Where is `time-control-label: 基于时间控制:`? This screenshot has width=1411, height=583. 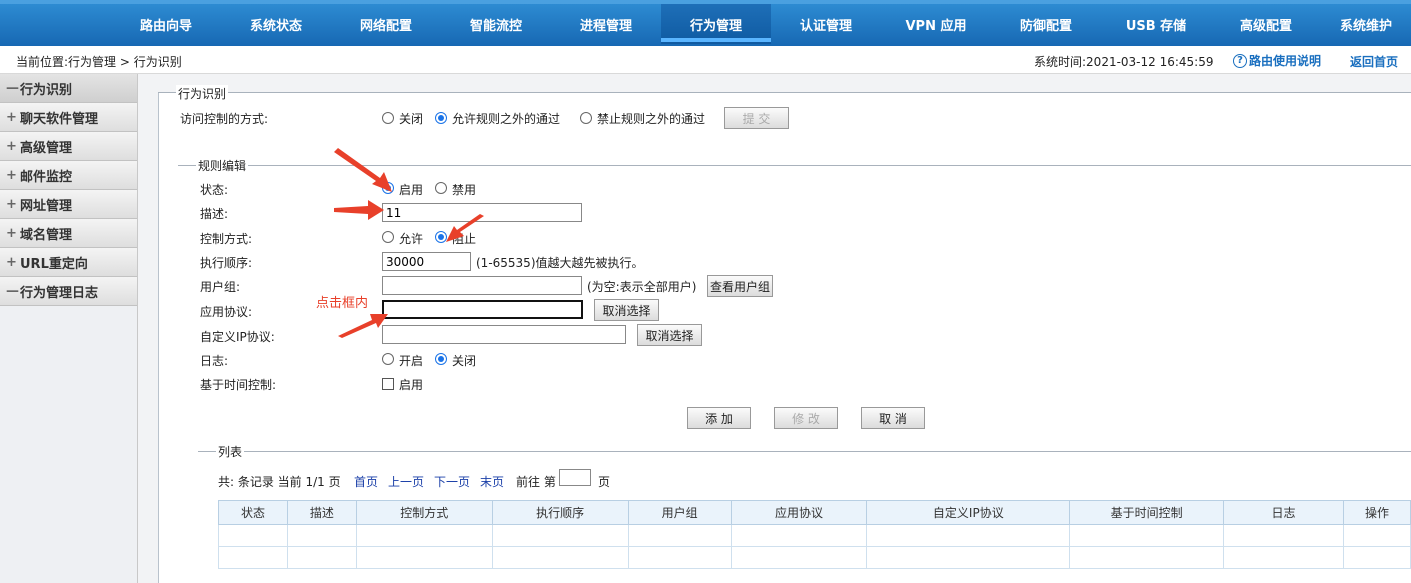 time-control-label: 基于时间控制: is located at coordinates (238, 385).